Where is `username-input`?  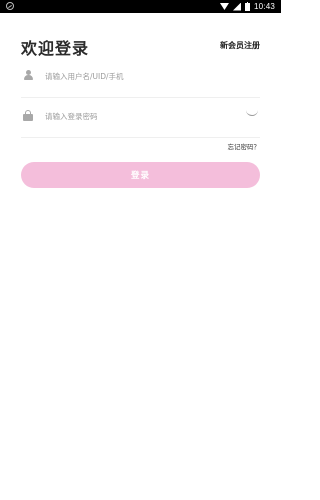
username-input is located at coordinates (145, 76).